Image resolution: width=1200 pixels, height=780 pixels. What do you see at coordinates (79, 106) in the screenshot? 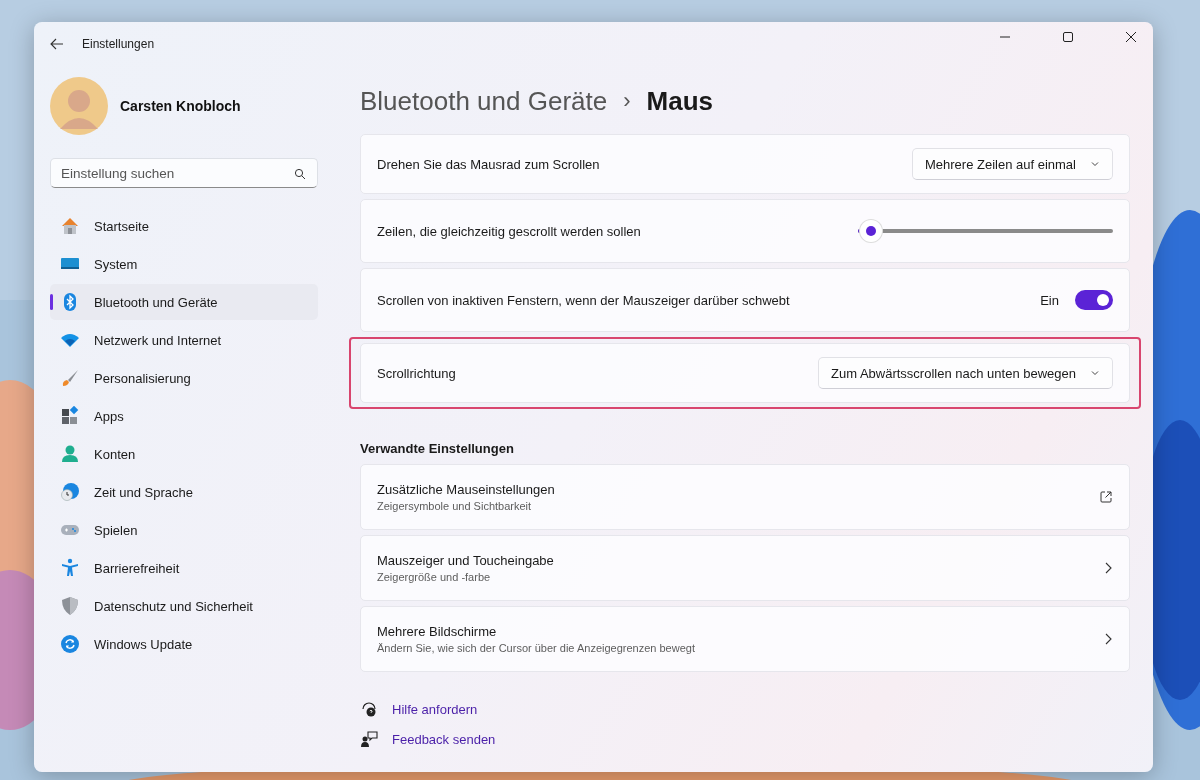
I see `avatar` at bounding box center [79, 106].